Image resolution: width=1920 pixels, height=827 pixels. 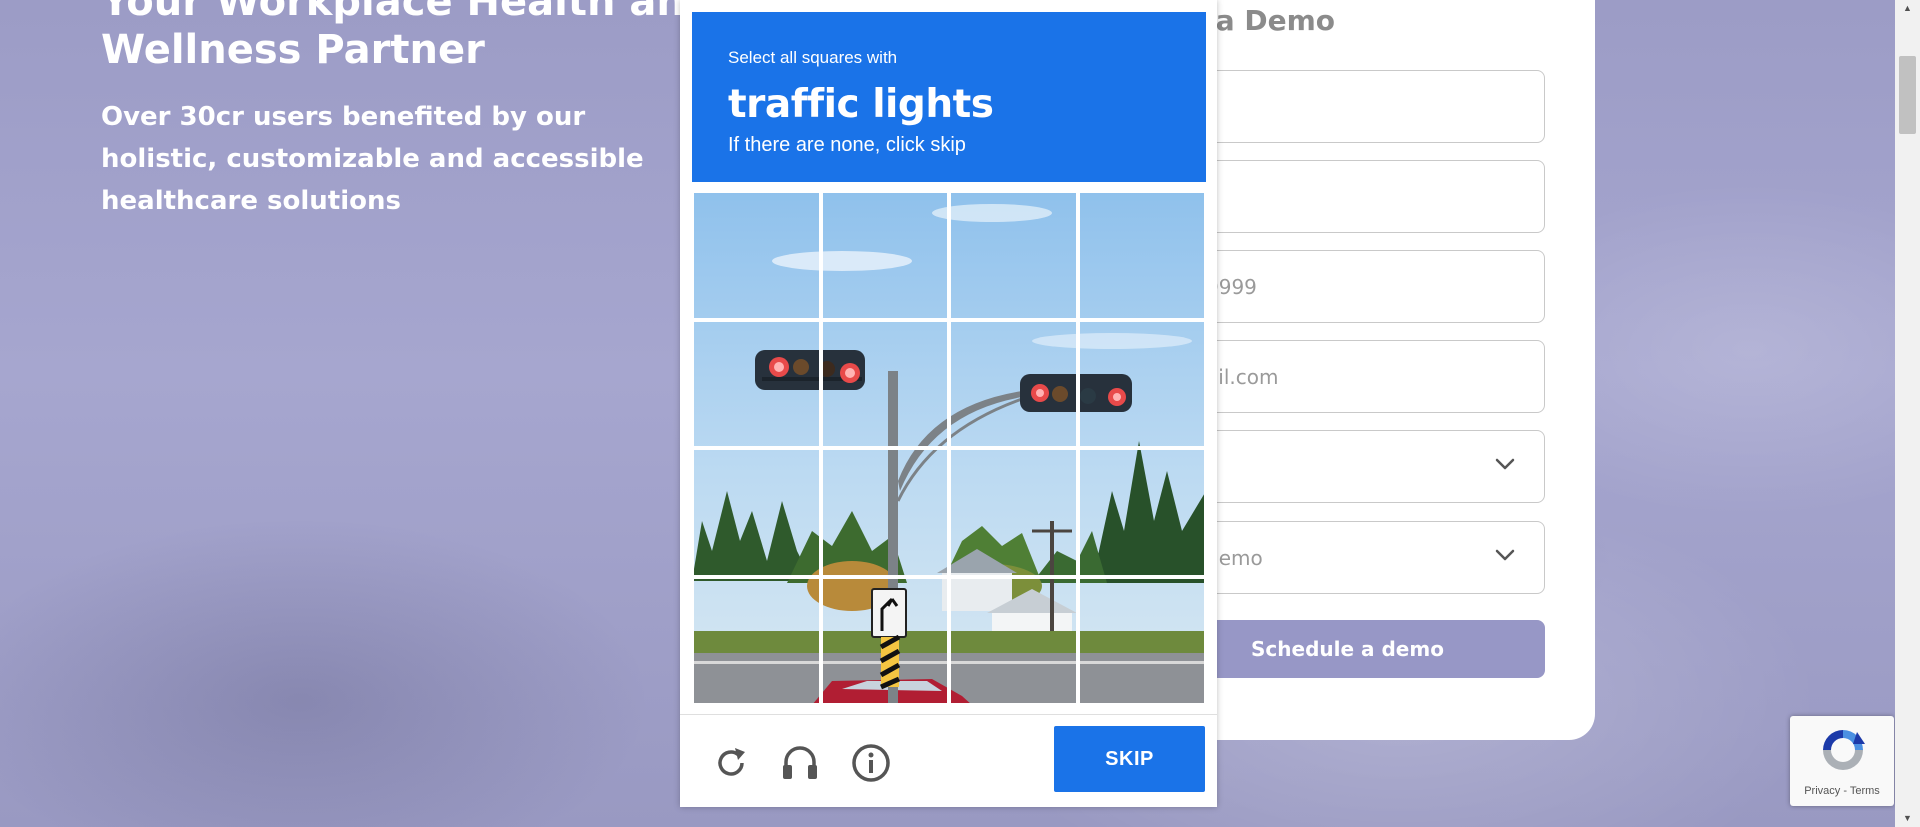 What do you see at coordinates (861, 104) in the screenshot?
I see `captcha-target-object: traffic lights` at bounding box center [861, 104].